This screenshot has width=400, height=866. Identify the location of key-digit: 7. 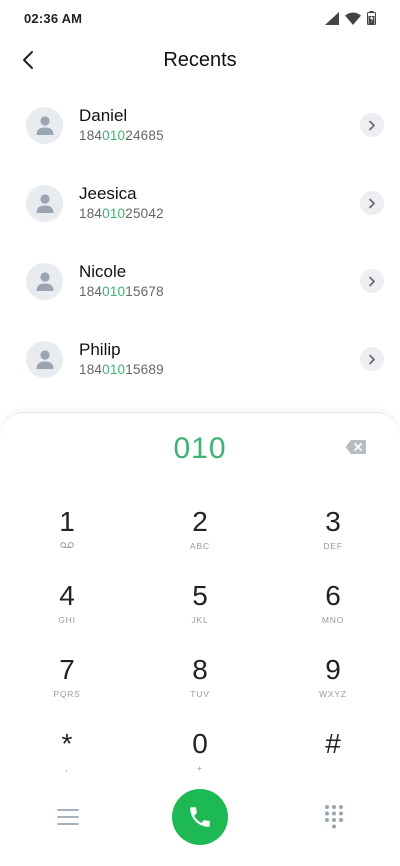
(67, 669).